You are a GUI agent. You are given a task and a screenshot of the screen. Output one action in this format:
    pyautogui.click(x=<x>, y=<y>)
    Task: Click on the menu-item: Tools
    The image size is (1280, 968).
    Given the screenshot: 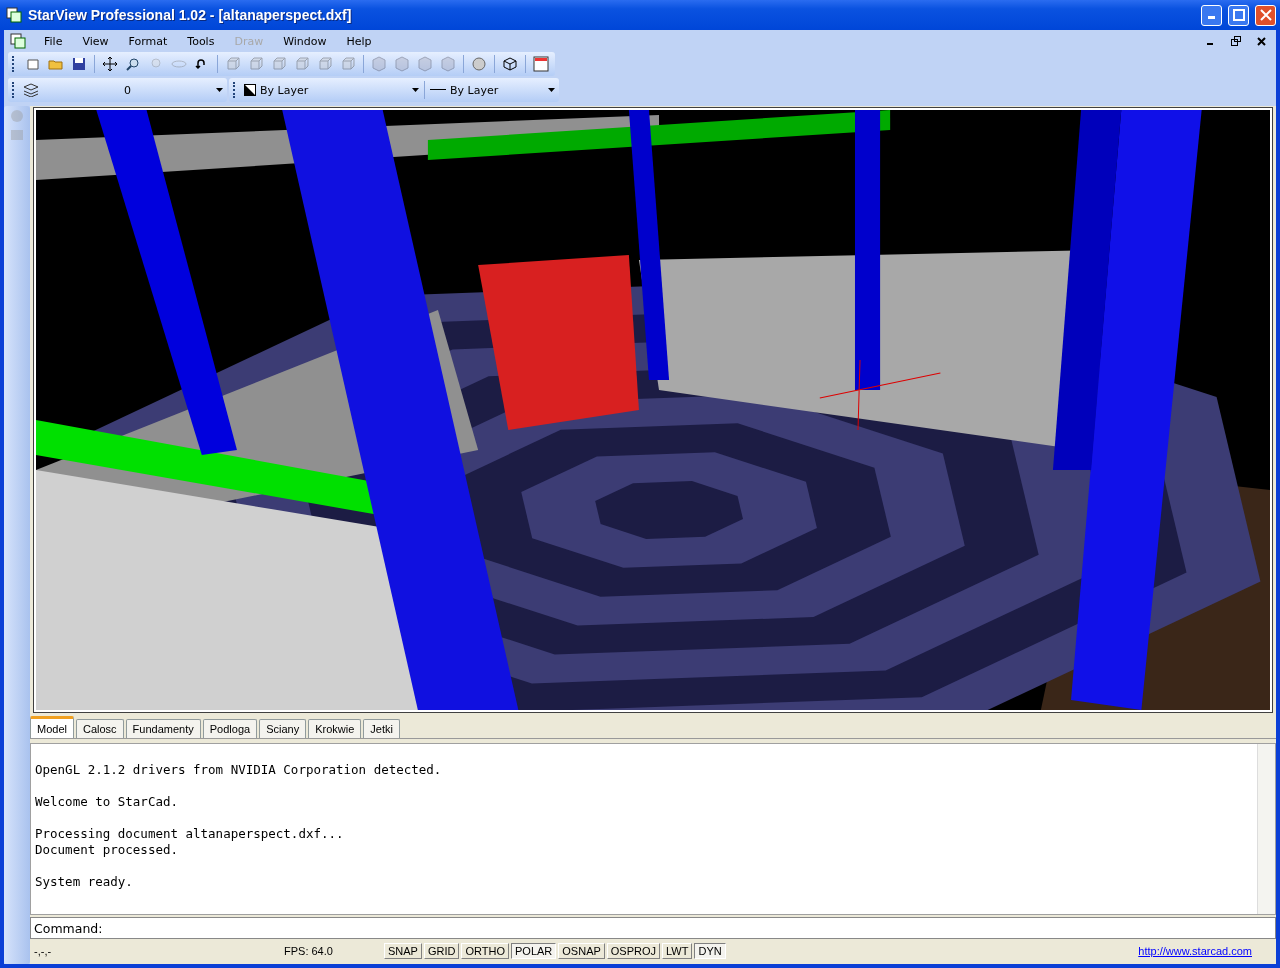 What is the action you would take?
    pyautogui.click(x=201, y=41)
    